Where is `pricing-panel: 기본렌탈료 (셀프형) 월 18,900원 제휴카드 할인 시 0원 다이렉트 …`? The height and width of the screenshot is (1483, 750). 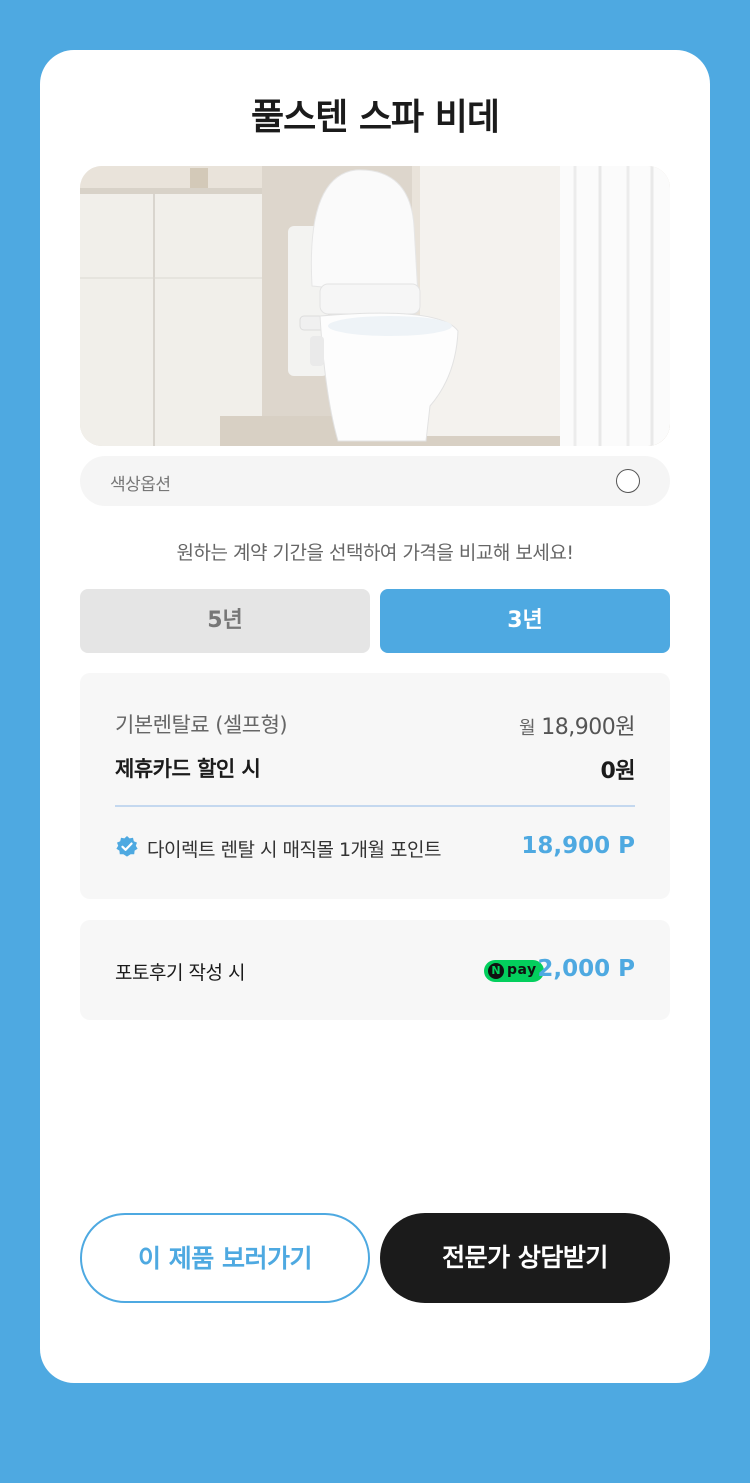
pricing-panel: 기본렌탈료 (셀프형) 월 18,900원 제휴카드 할인 시 0원 다이렉트 … is located at coordinates (375, 786).